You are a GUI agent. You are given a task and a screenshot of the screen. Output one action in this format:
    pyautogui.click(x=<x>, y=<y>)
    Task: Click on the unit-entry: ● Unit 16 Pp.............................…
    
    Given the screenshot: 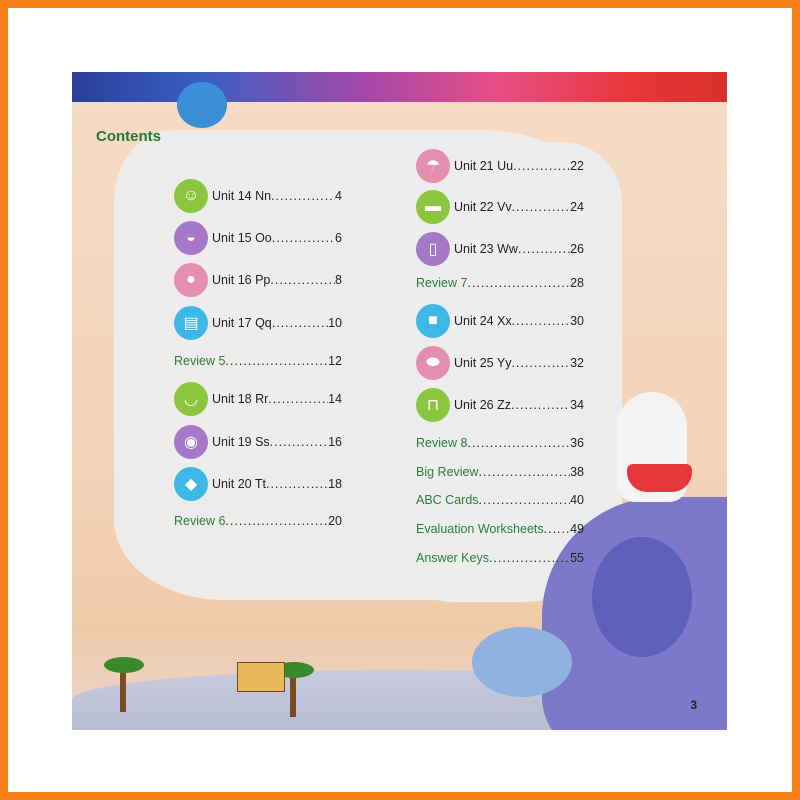 What is the action you would take?
    pyautogui.click(x=258, y=280)
    